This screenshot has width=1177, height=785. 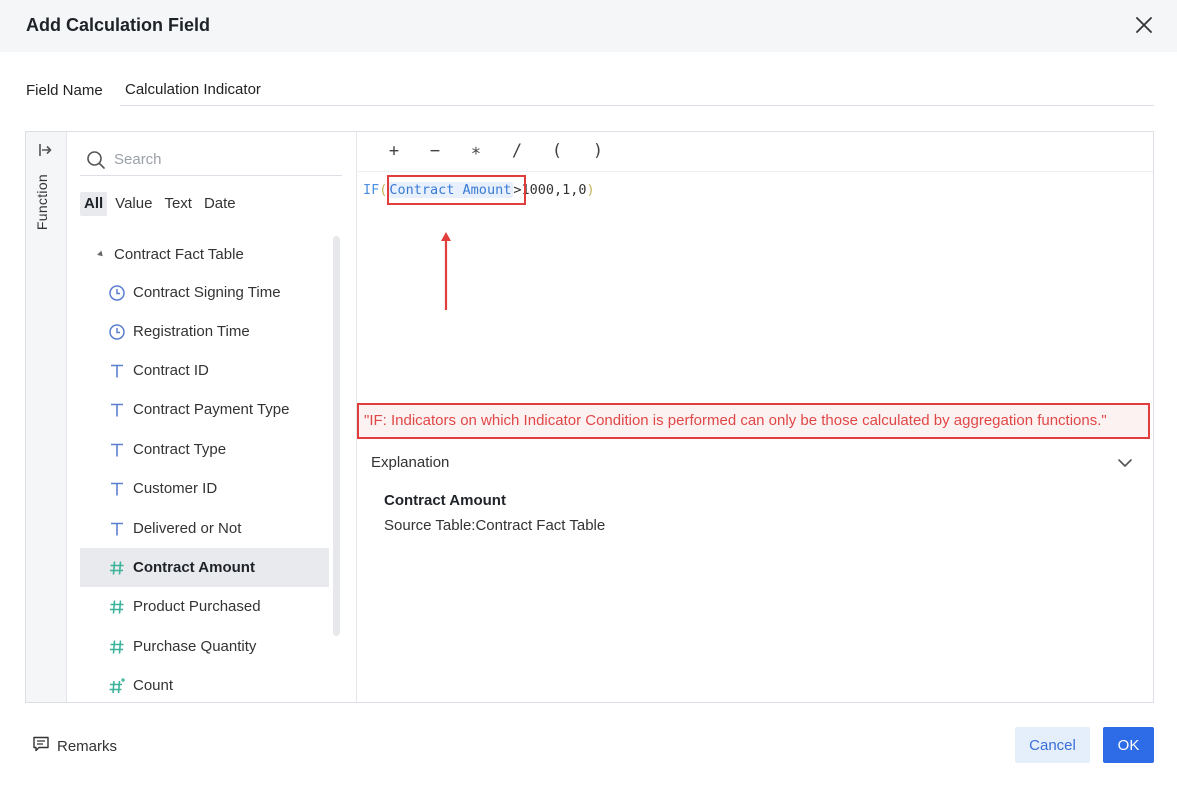 I want to click on filter-tab-value: Value, so click(x=133, y=204).